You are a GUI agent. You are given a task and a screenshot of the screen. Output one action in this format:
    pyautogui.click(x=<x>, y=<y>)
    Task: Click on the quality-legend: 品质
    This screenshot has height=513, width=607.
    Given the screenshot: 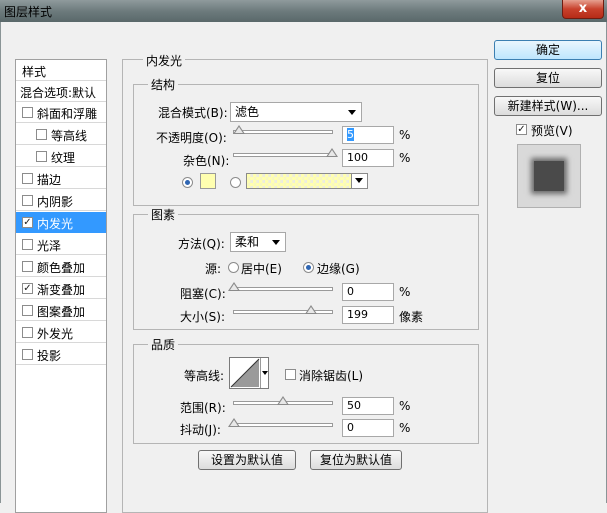 What is the action you would take?
    pyautogui.click(x=163, y=344)
    